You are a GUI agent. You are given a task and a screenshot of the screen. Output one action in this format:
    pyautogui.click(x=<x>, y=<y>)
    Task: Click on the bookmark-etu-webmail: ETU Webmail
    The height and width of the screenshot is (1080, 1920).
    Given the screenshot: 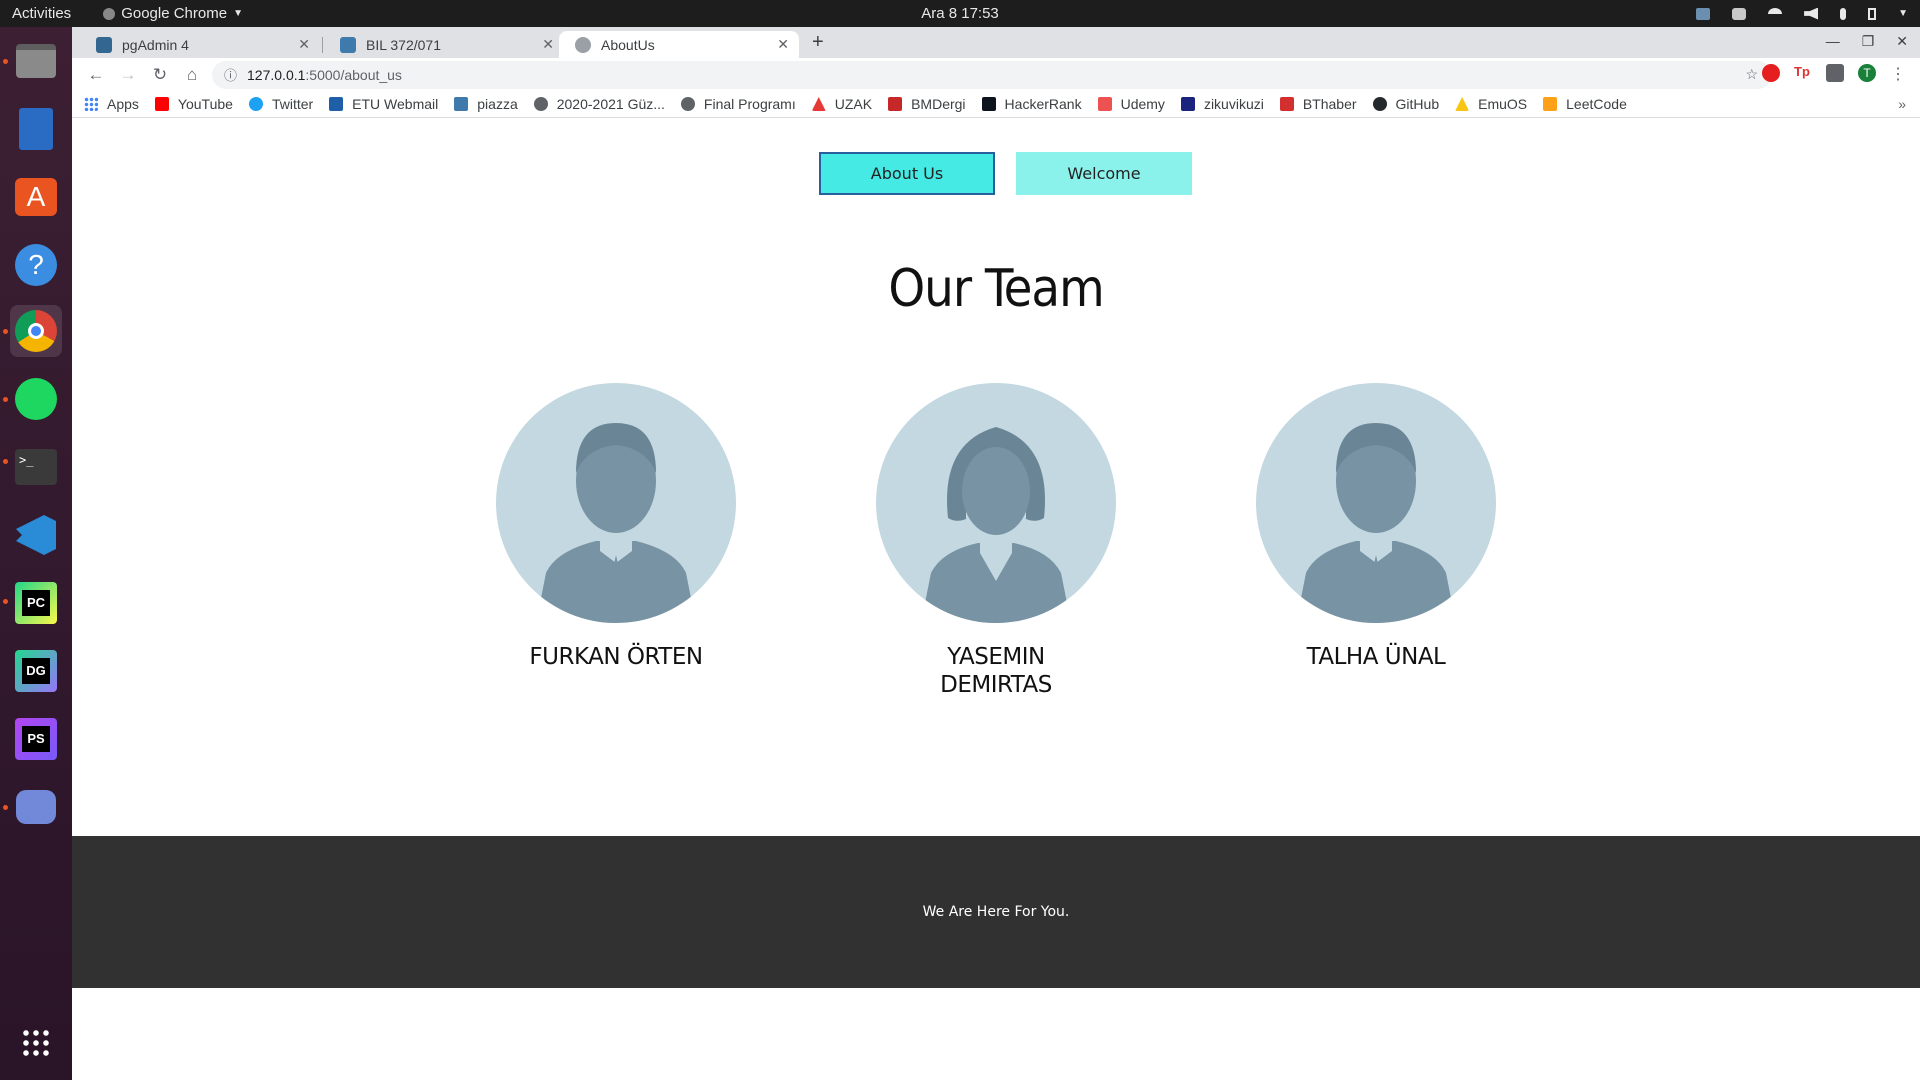 What is the action you would take?
    pyautogui.click(x=383, y=104)
    